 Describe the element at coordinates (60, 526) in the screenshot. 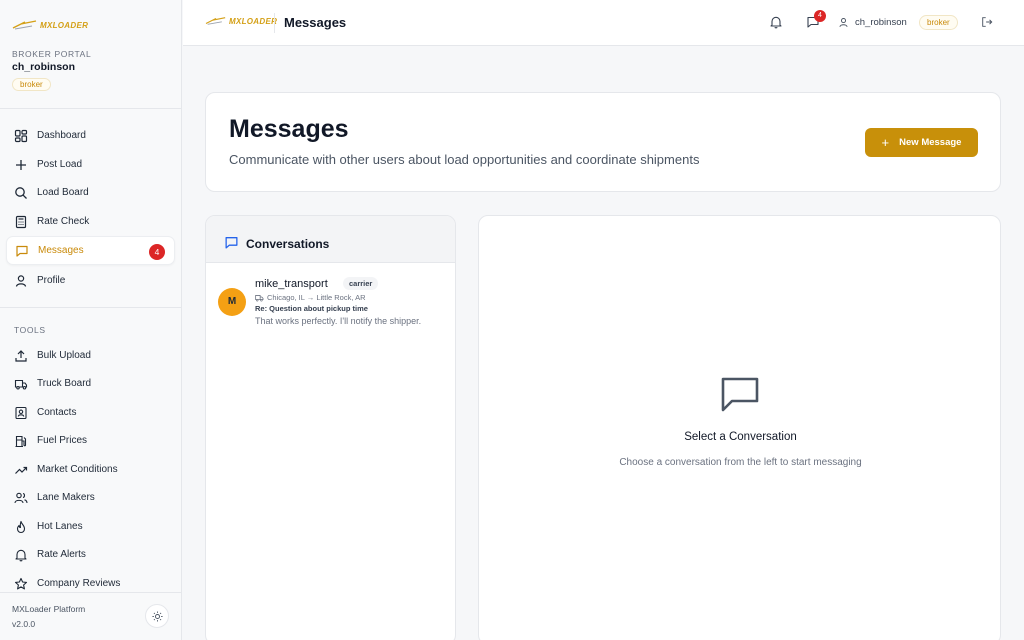

I see `sidebar-item-label: Hot Lanes` at that location.